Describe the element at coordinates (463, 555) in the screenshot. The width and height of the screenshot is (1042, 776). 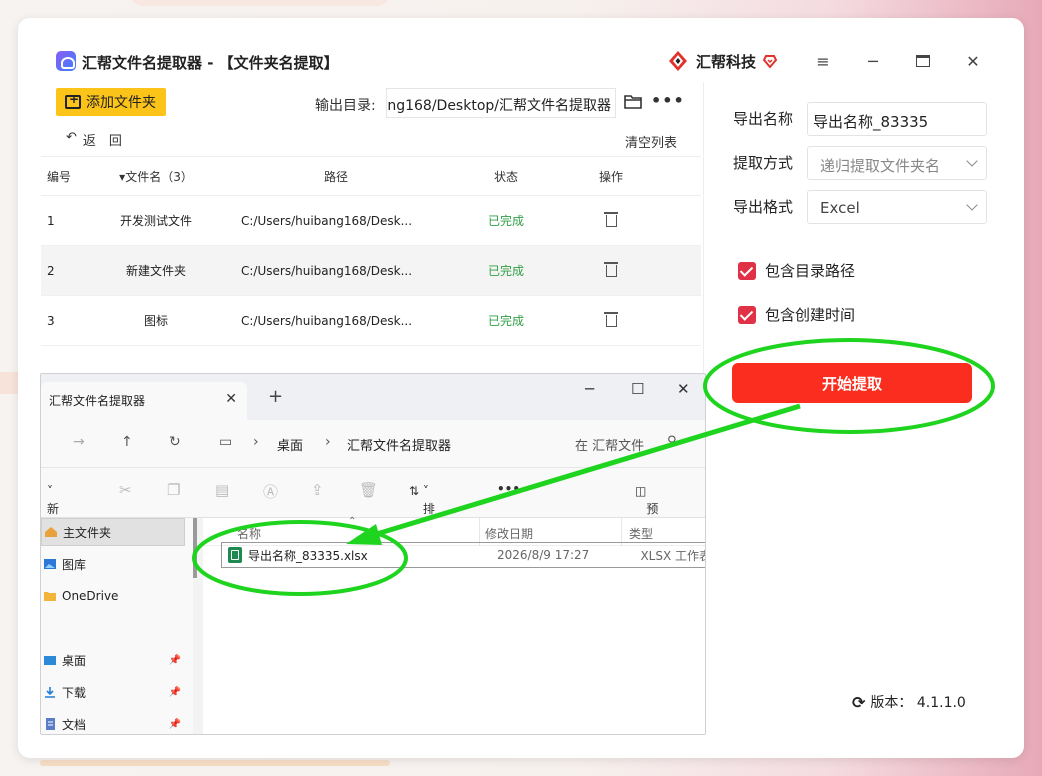
I see `file-row: 导出名称_83335.xlsx 2026/8/9 17:27 XLSX 工作表` at that location.